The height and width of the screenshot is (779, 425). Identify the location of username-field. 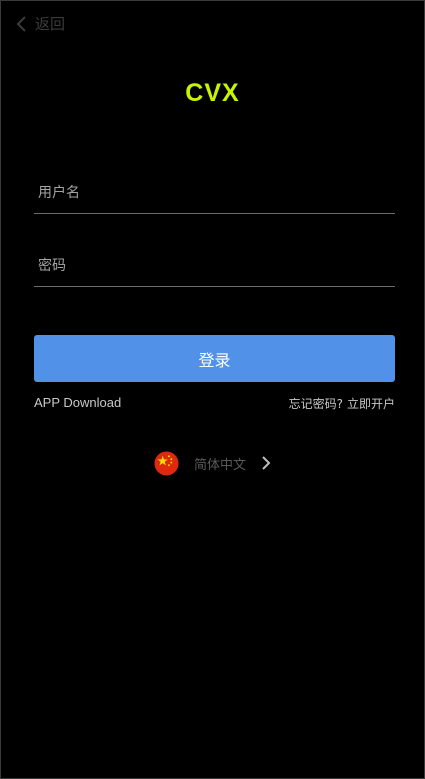
(214, 193).